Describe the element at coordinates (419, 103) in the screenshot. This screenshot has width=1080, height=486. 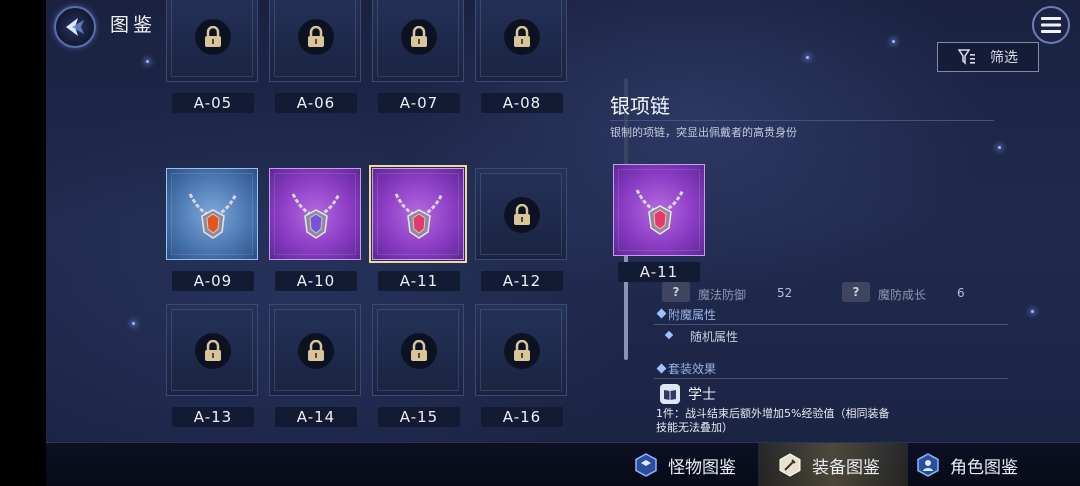
I see `equipment-code-label: A-07` at that location.